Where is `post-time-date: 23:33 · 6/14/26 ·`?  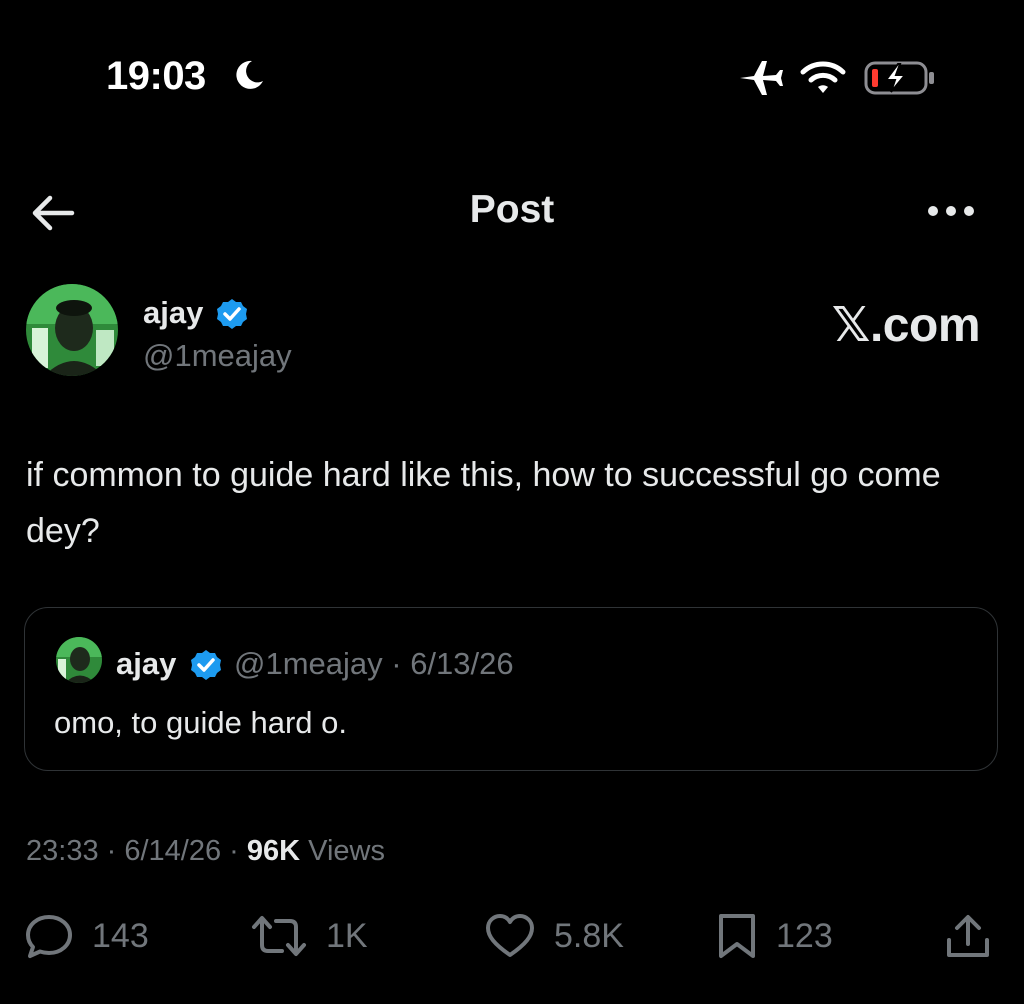
post-time-date: 23:33 · 6/14/26 · is located at coordinates (132, 851).